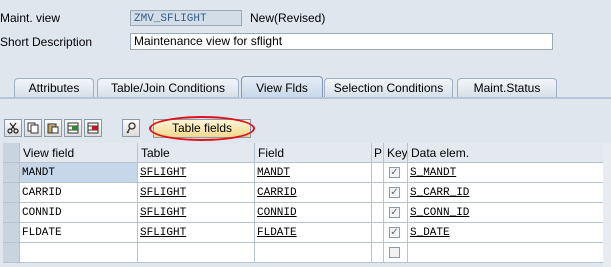 The width and height of the screenshot is (611, 267). I want to click on key-checkbox, so click(394, 252).